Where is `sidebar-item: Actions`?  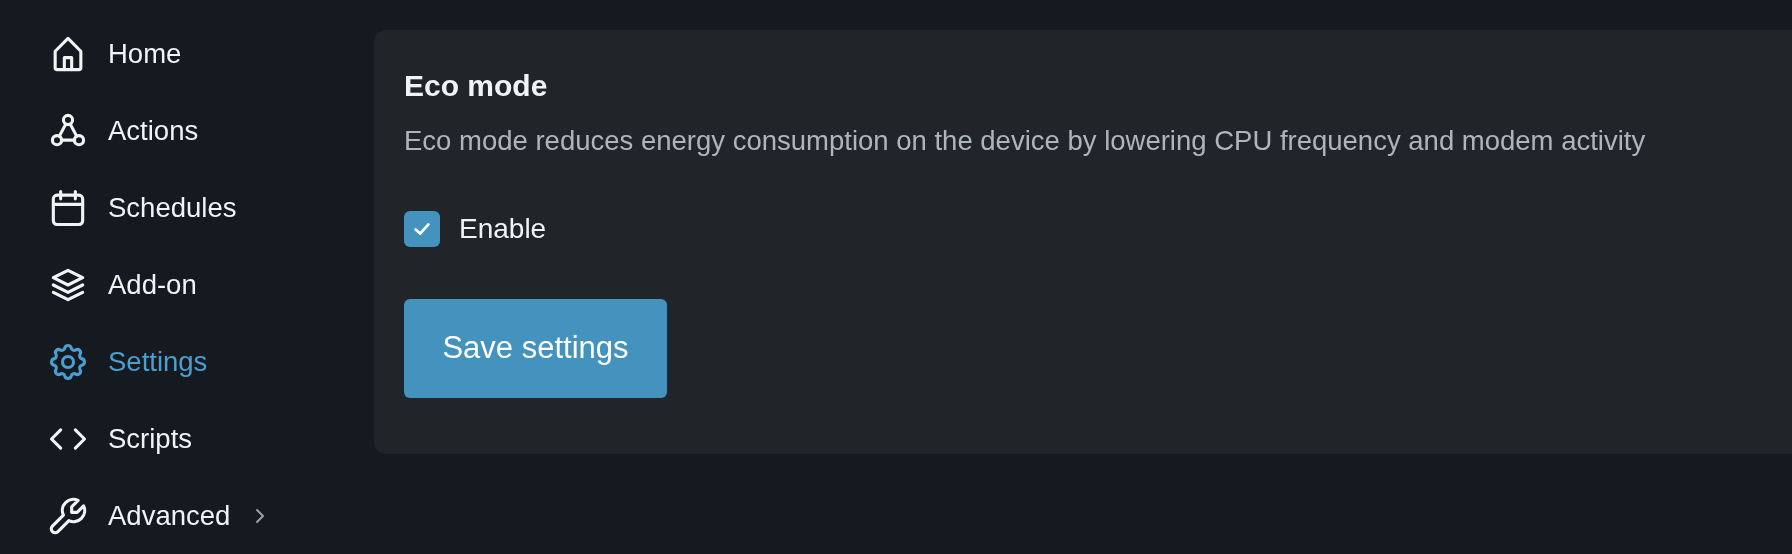 sidebar-item: Actions is located at coordinates (122, 130).